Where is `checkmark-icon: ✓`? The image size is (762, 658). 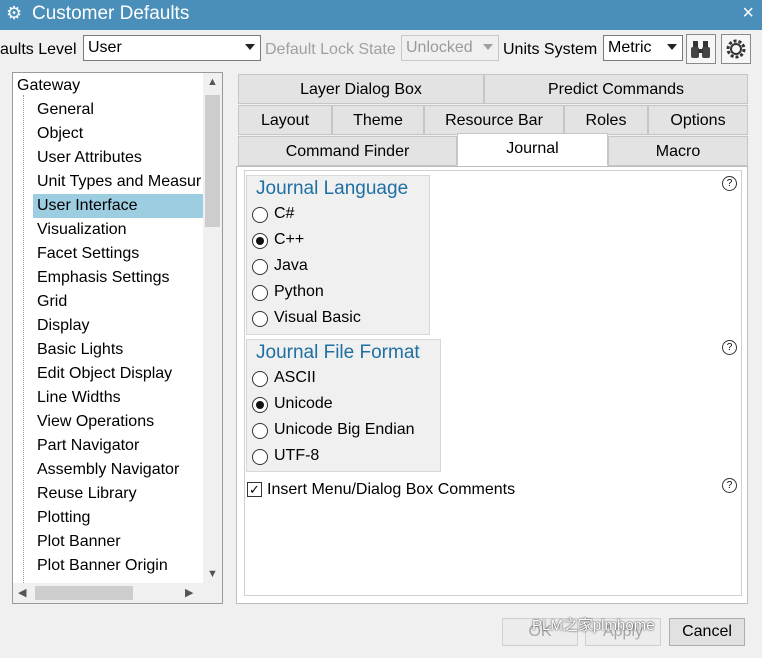 checkmark-icon: ✓ is located at coordinates (254, 489).